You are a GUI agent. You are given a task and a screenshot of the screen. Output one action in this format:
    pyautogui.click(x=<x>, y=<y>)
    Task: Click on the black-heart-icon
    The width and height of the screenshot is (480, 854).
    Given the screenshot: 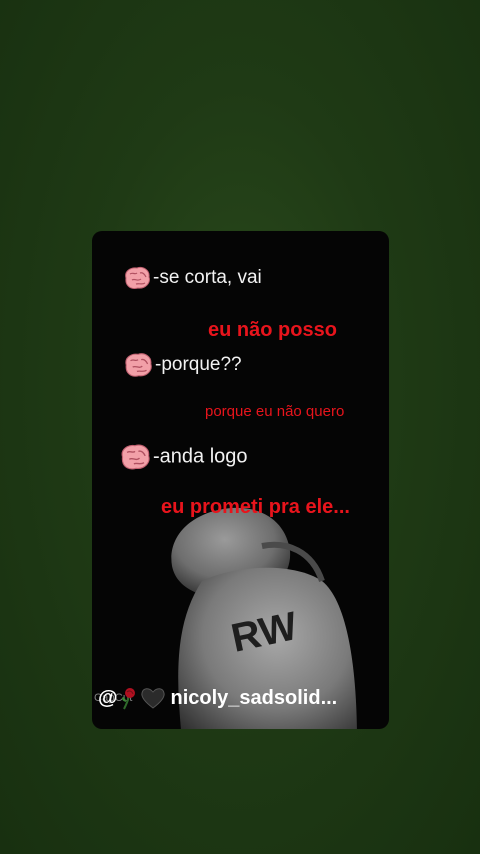 What is the action you would take?
    pyautogui.click(x=152, y=698)
    